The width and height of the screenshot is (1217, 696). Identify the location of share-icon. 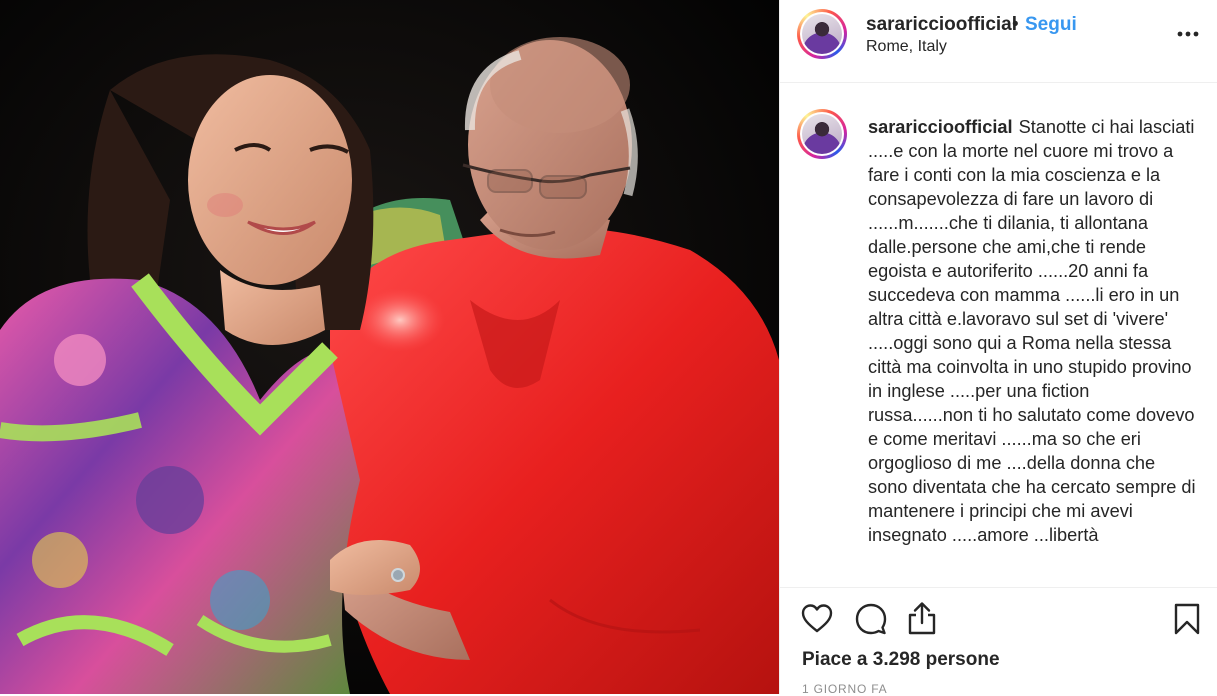
(922, 618).